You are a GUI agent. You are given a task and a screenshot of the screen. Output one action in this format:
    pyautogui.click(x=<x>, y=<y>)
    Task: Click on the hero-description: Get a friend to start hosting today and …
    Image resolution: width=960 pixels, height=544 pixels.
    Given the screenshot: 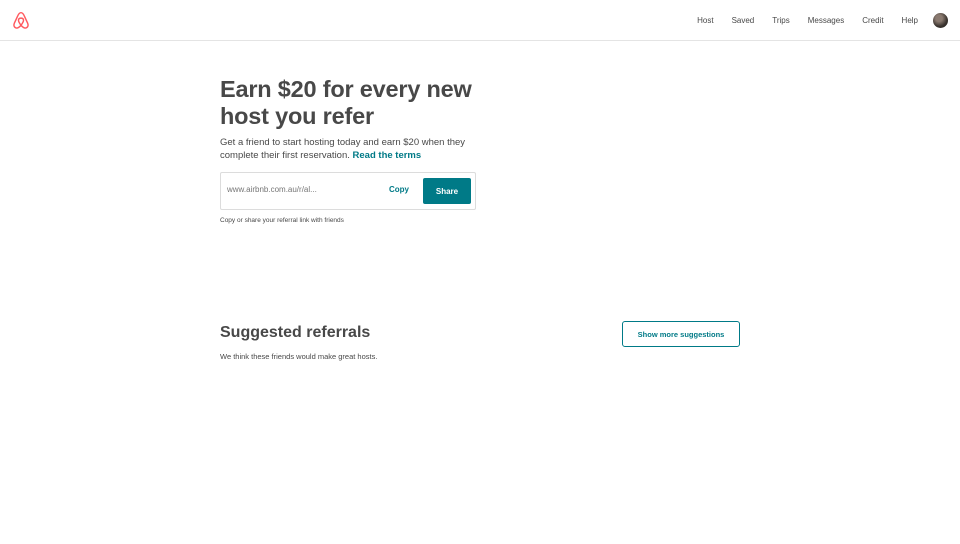 What is the action you would take?
    pyautogui.click(x=355, y=149)
    